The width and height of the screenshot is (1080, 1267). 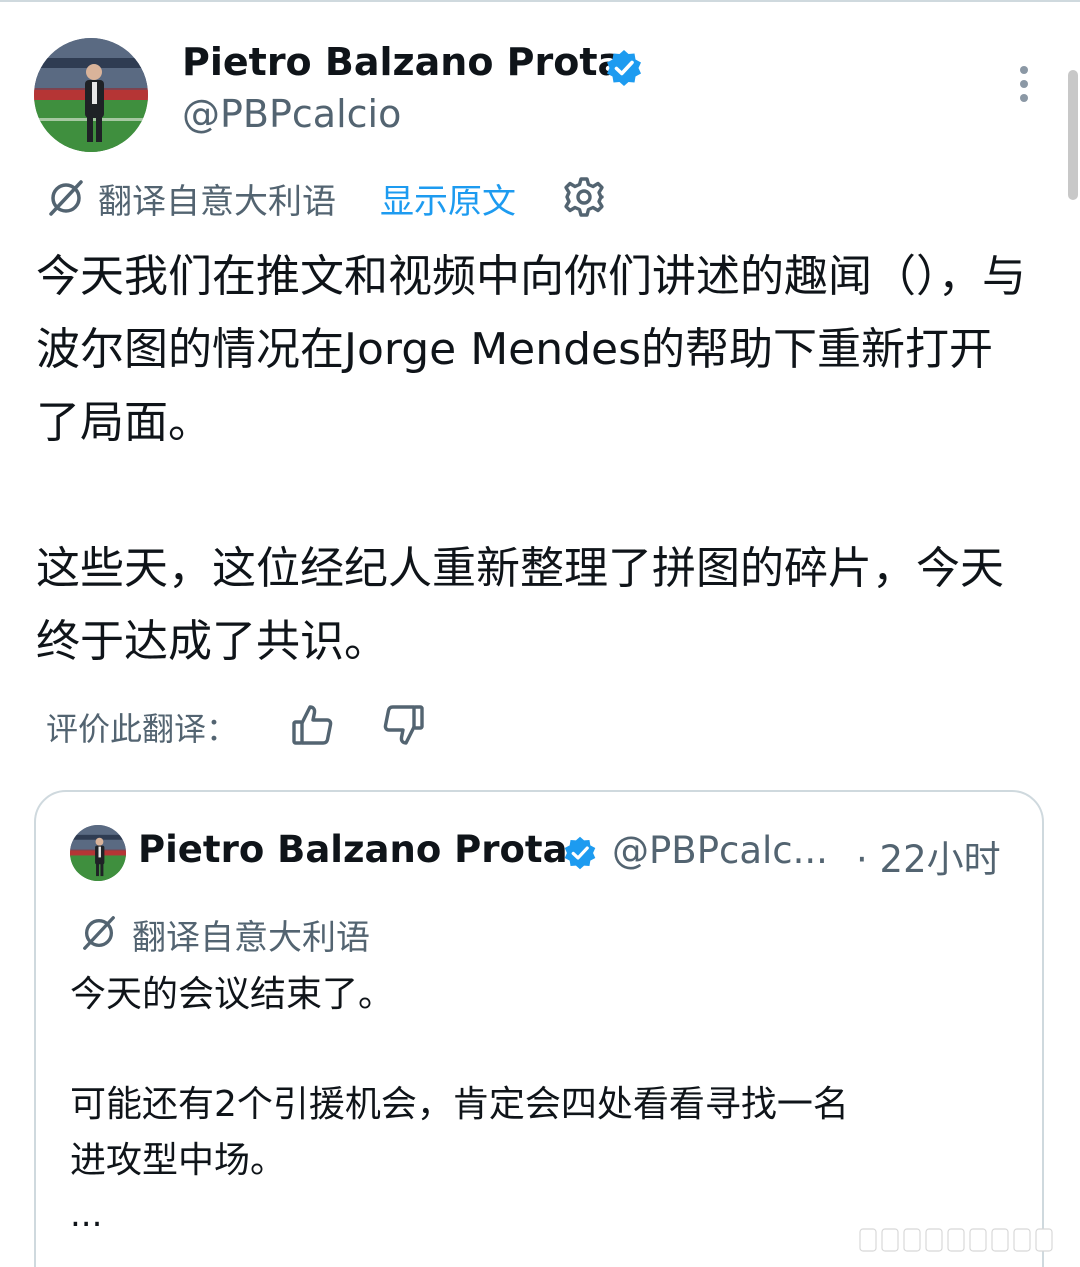 What do you see at coordinates (928, 859) in the screenshot?
I see `quoted-timestamp: · 22小时` at bounding box center [928, 859].